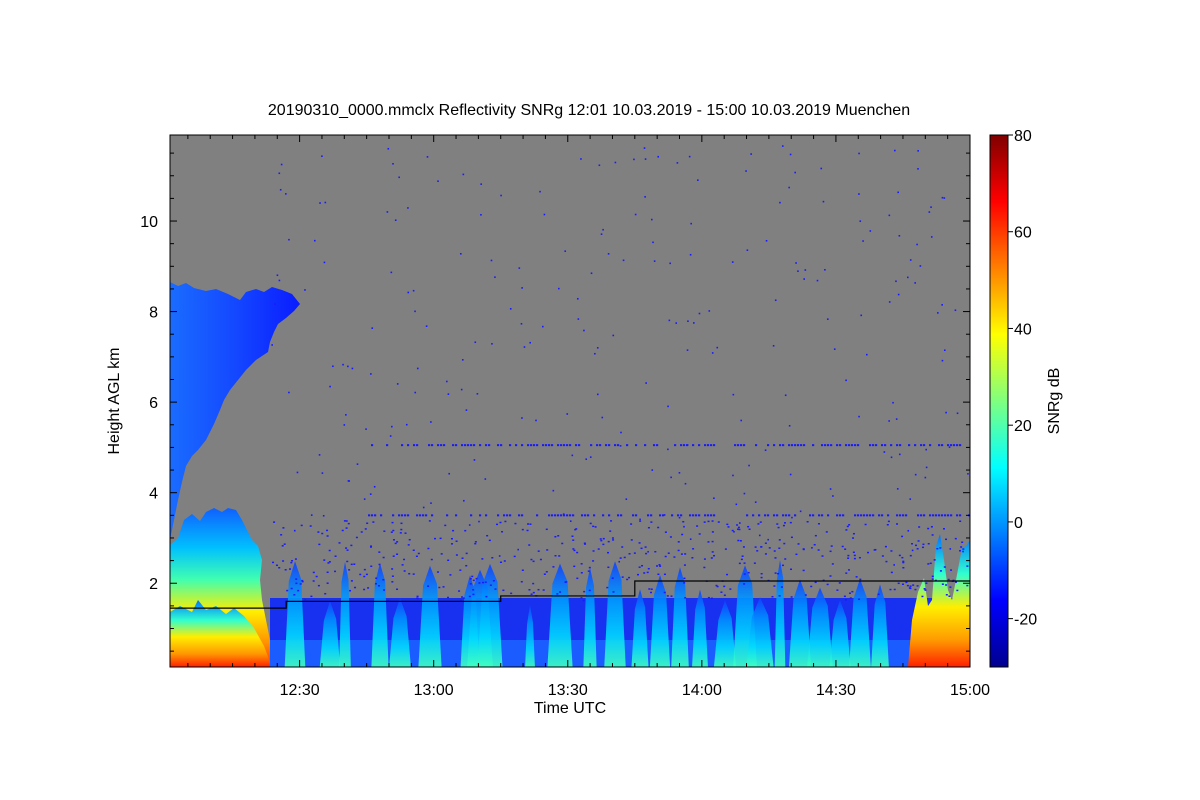 The width and height of the screenshot is (1200, 800). I want to click on x-tick-label: 13:30, so click(568, 690).